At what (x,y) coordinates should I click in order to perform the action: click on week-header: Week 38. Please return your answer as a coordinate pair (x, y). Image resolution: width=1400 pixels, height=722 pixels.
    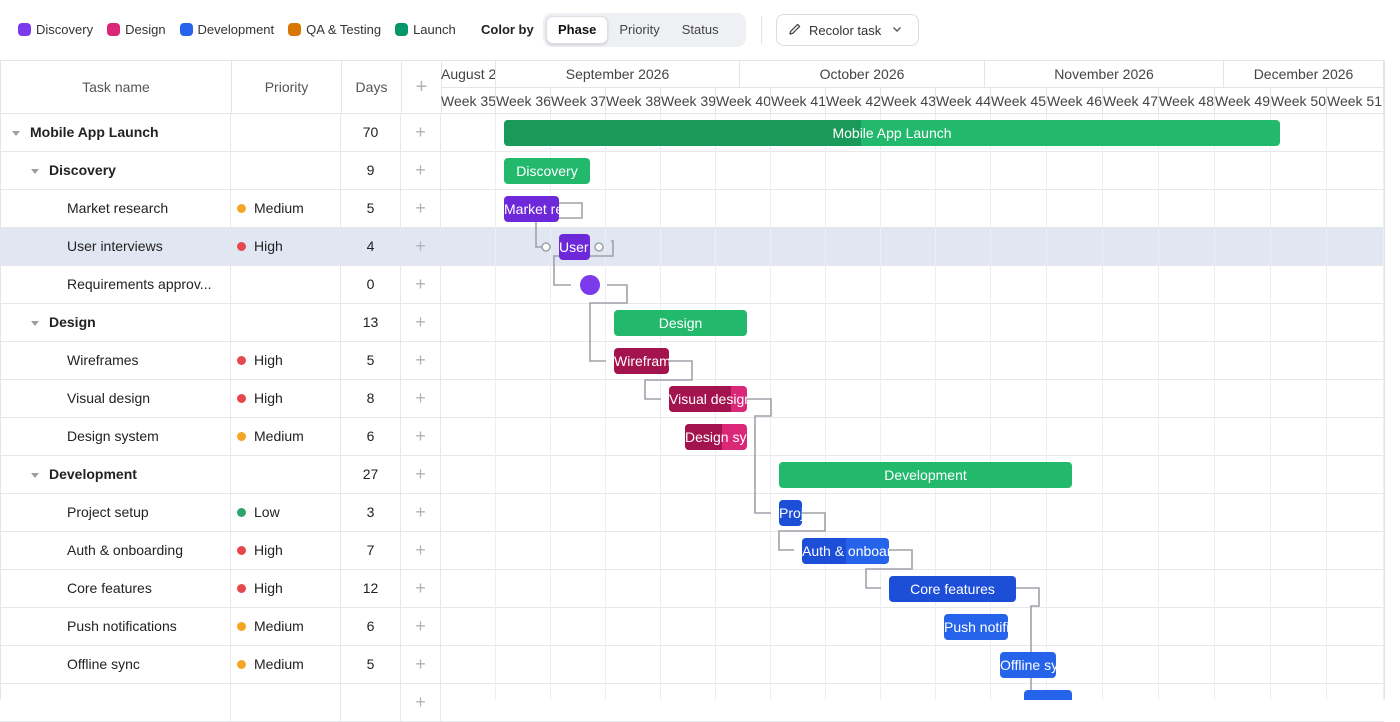
    Looking at the image, I should click on (633, 101).